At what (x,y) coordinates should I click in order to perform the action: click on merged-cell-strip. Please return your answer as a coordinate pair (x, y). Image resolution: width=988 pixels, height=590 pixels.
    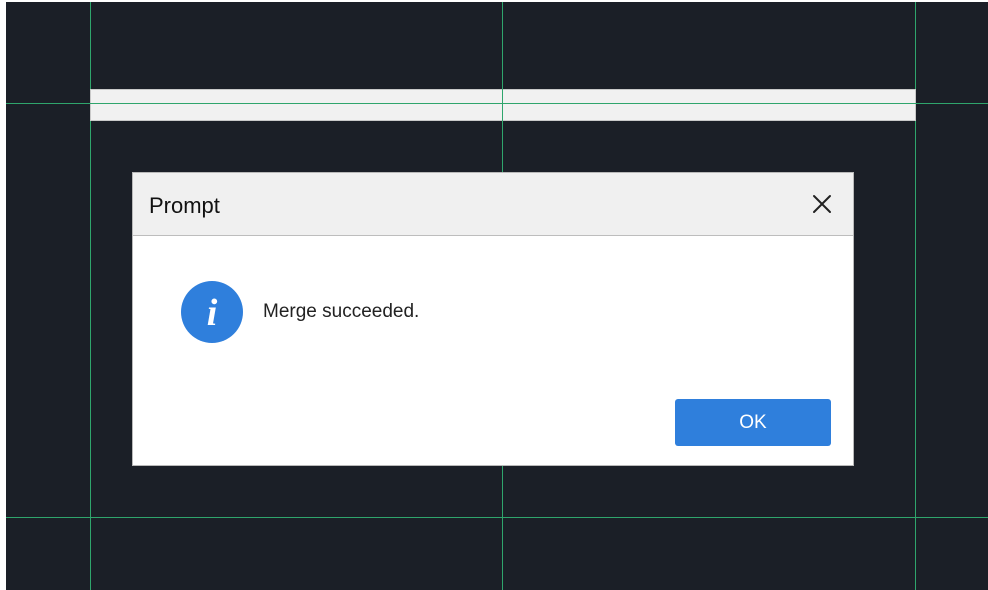
    Looking at the image, I should click on (503, 105).